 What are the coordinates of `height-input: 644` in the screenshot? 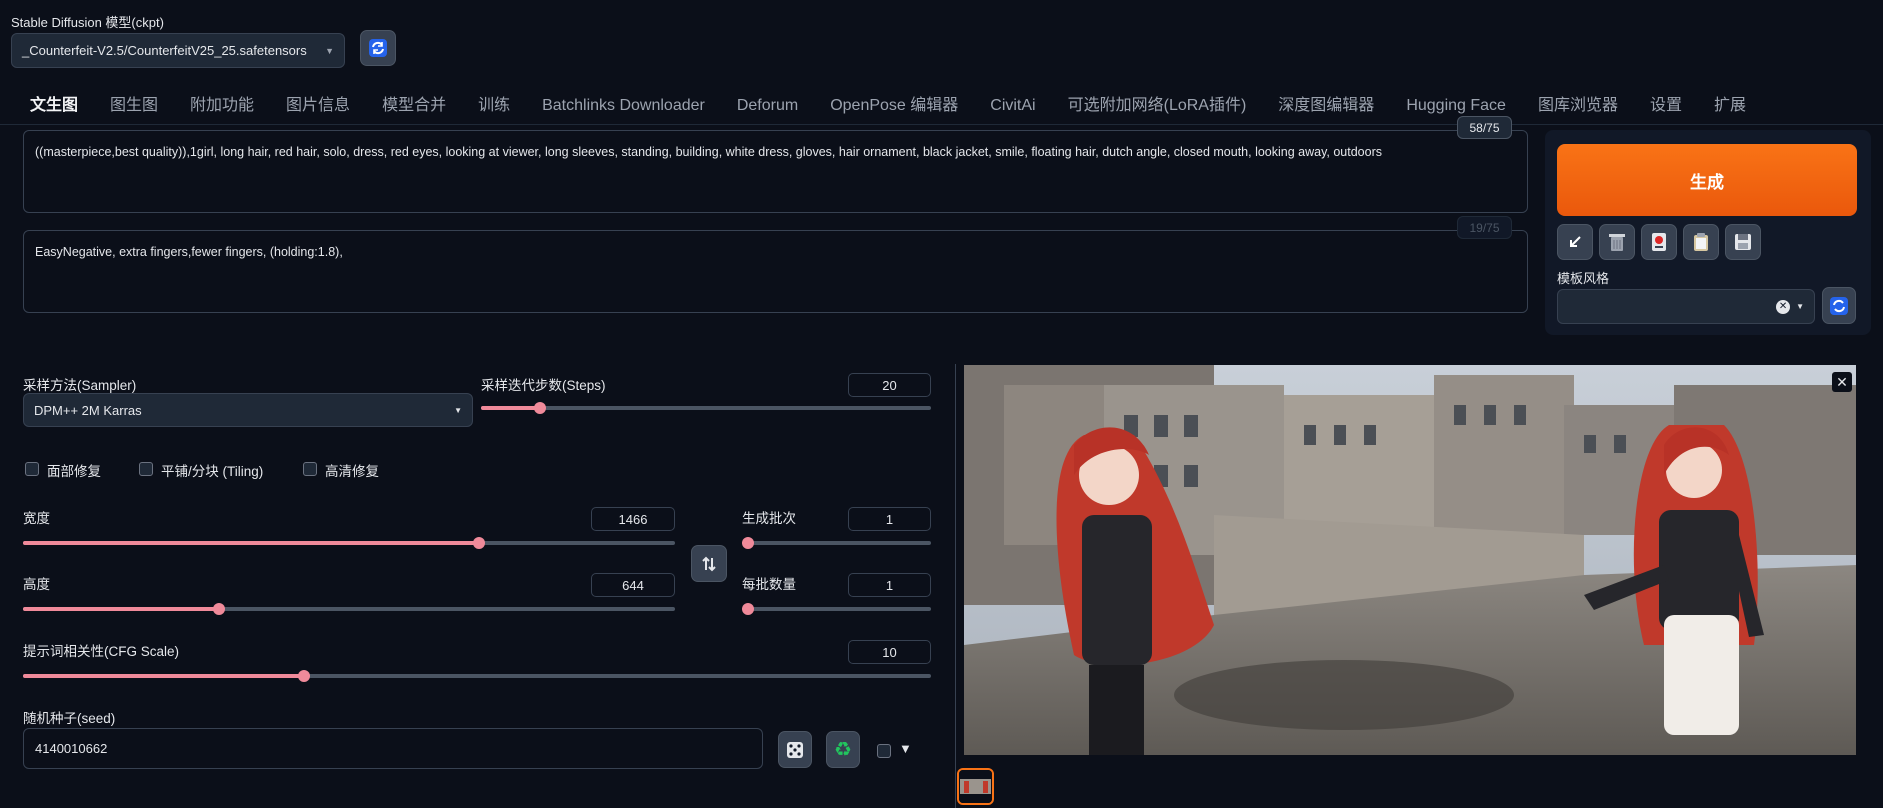 It's located at (633, 585).